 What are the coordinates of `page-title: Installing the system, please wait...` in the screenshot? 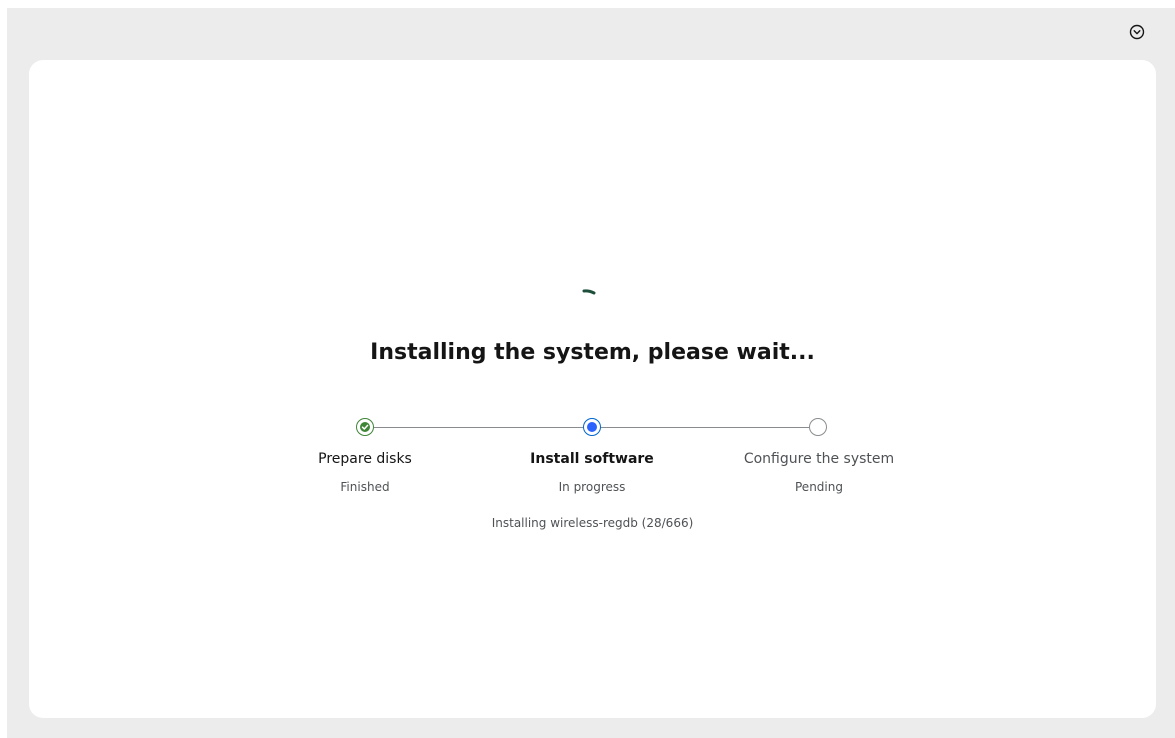 It's located at (592, 352).